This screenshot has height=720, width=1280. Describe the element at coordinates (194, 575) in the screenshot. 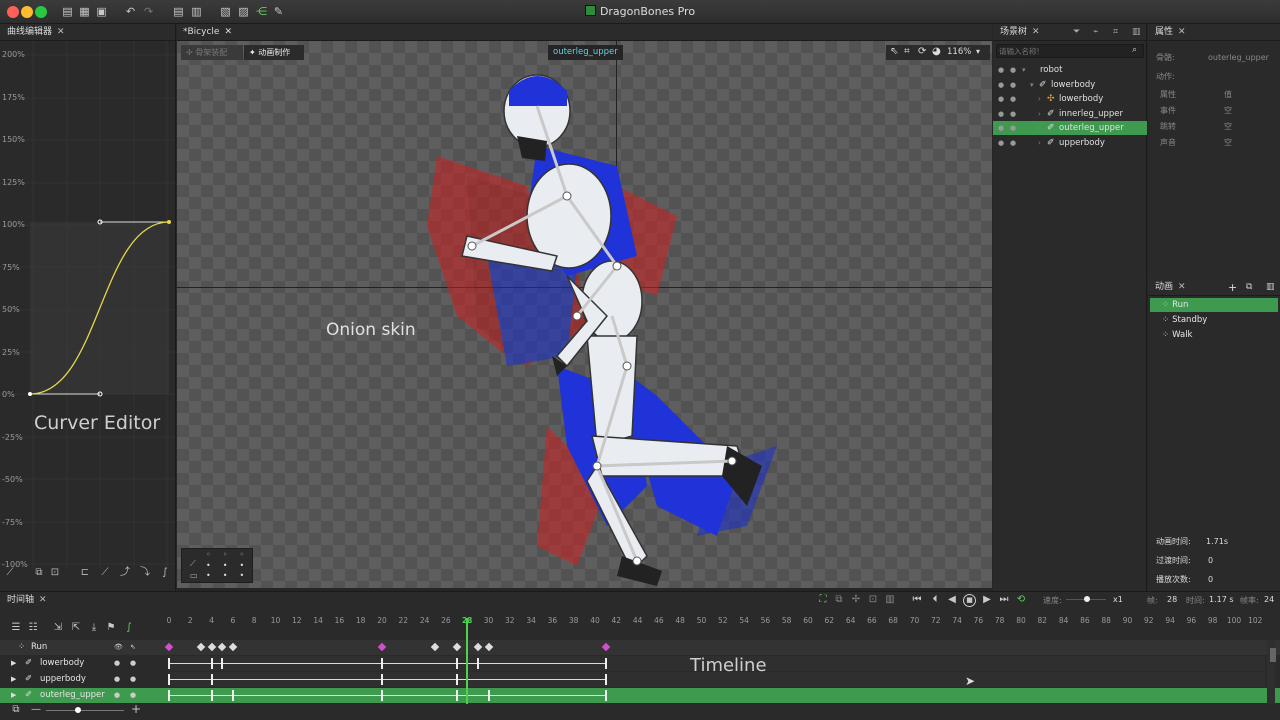

I see `onion-next-icon: ▭` at that location.